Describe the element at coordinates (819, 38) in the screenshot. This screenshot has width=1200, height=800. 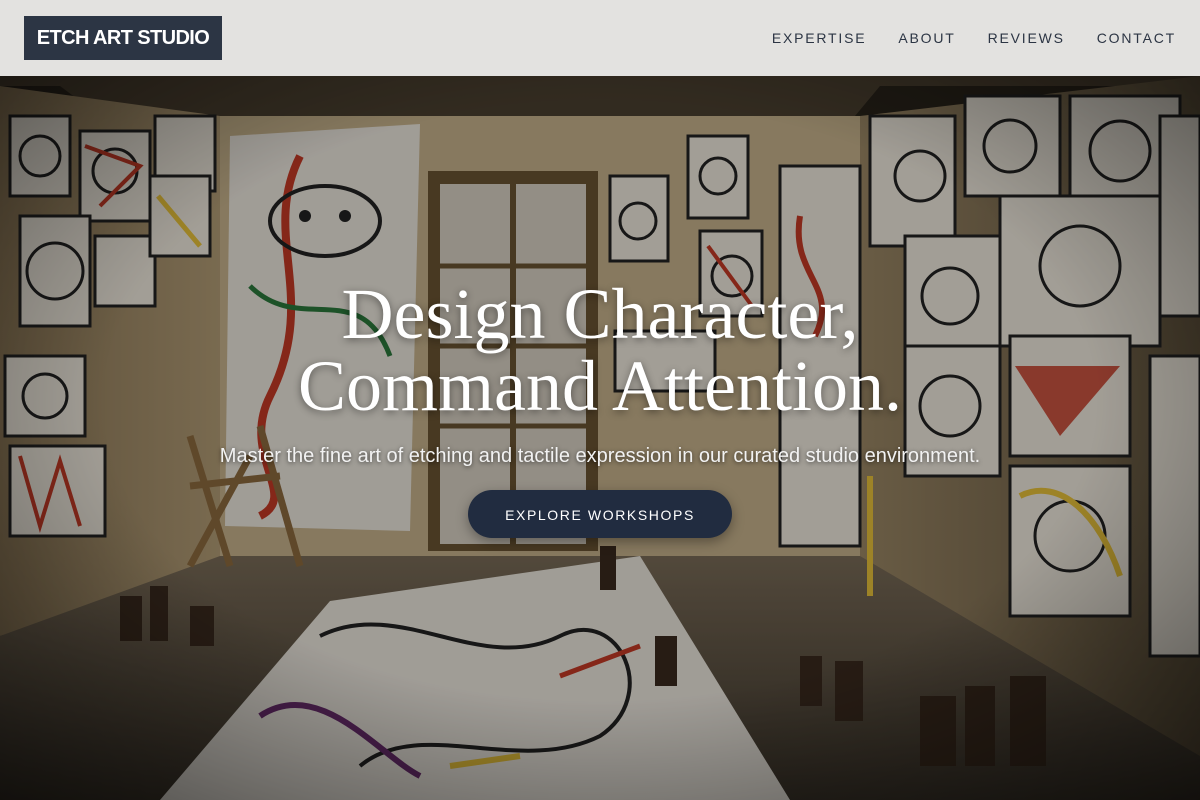
I see `nav-link-expertise: EXPERTISE` at that location.